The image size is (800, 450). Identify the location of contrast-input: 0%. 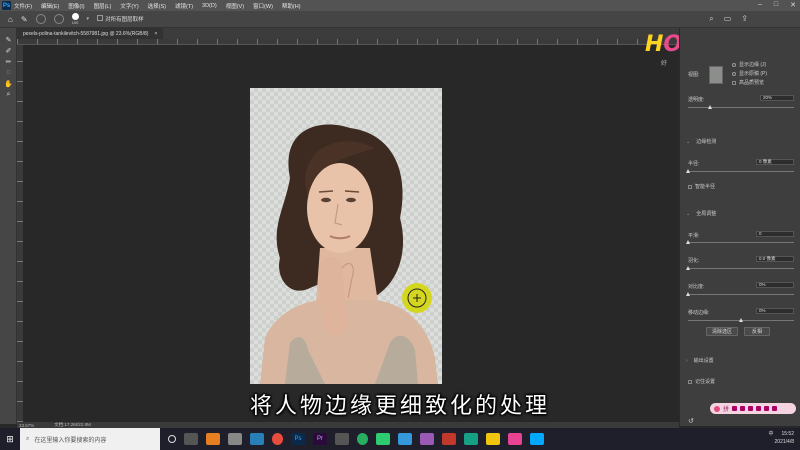
(775, 285).